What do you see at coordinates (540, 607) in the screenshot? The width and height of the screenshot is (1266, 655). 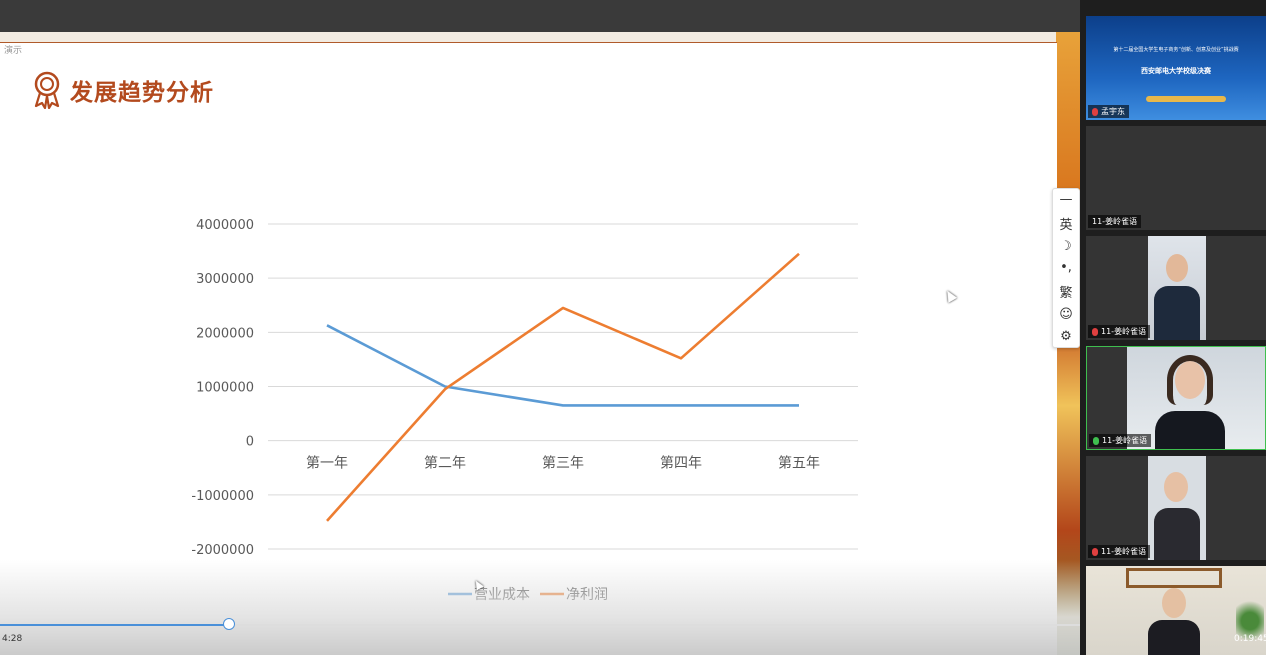 I see `player-overlay` at bounding box center [540, 607].